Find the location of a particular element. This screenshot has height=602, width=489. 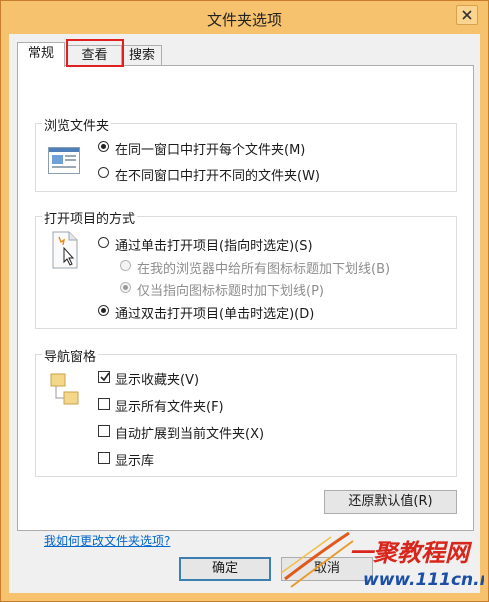

restore-defaults-button: 还原默认值(R) is located at coordinates (390, 502).